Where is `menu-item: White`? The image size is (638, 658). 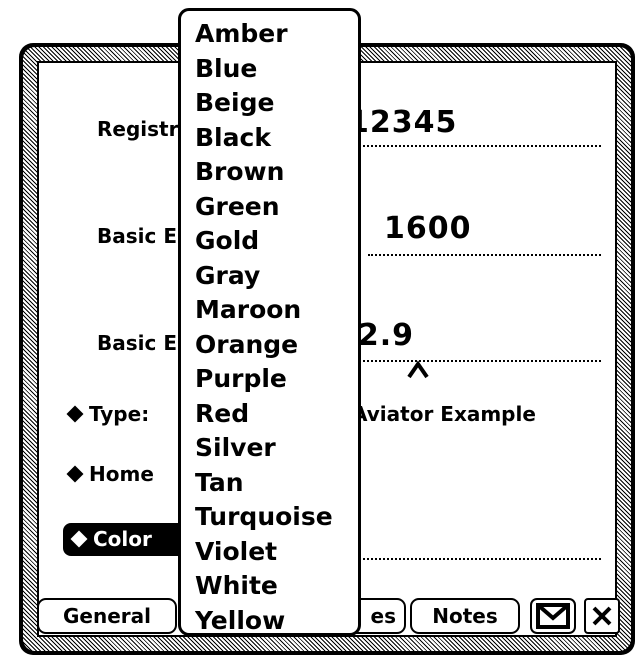 menu-item: White is located at coordinates (276, 586).